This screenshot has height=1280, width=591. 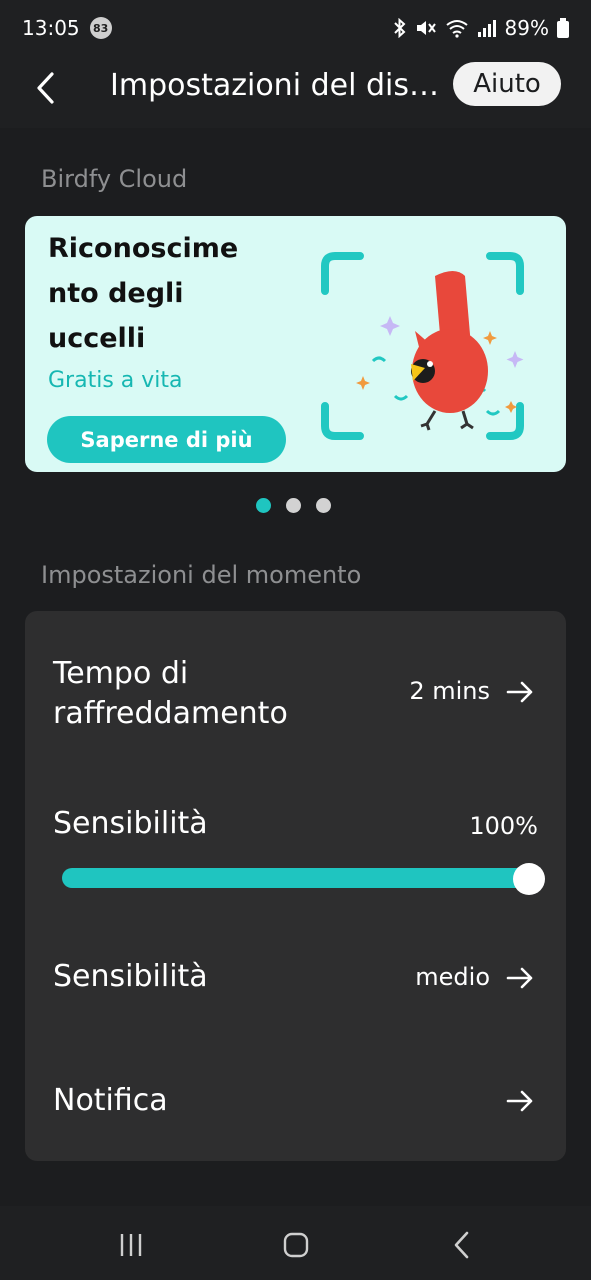 I want to click on system-nav-bar, so click(x=295, y=1243).